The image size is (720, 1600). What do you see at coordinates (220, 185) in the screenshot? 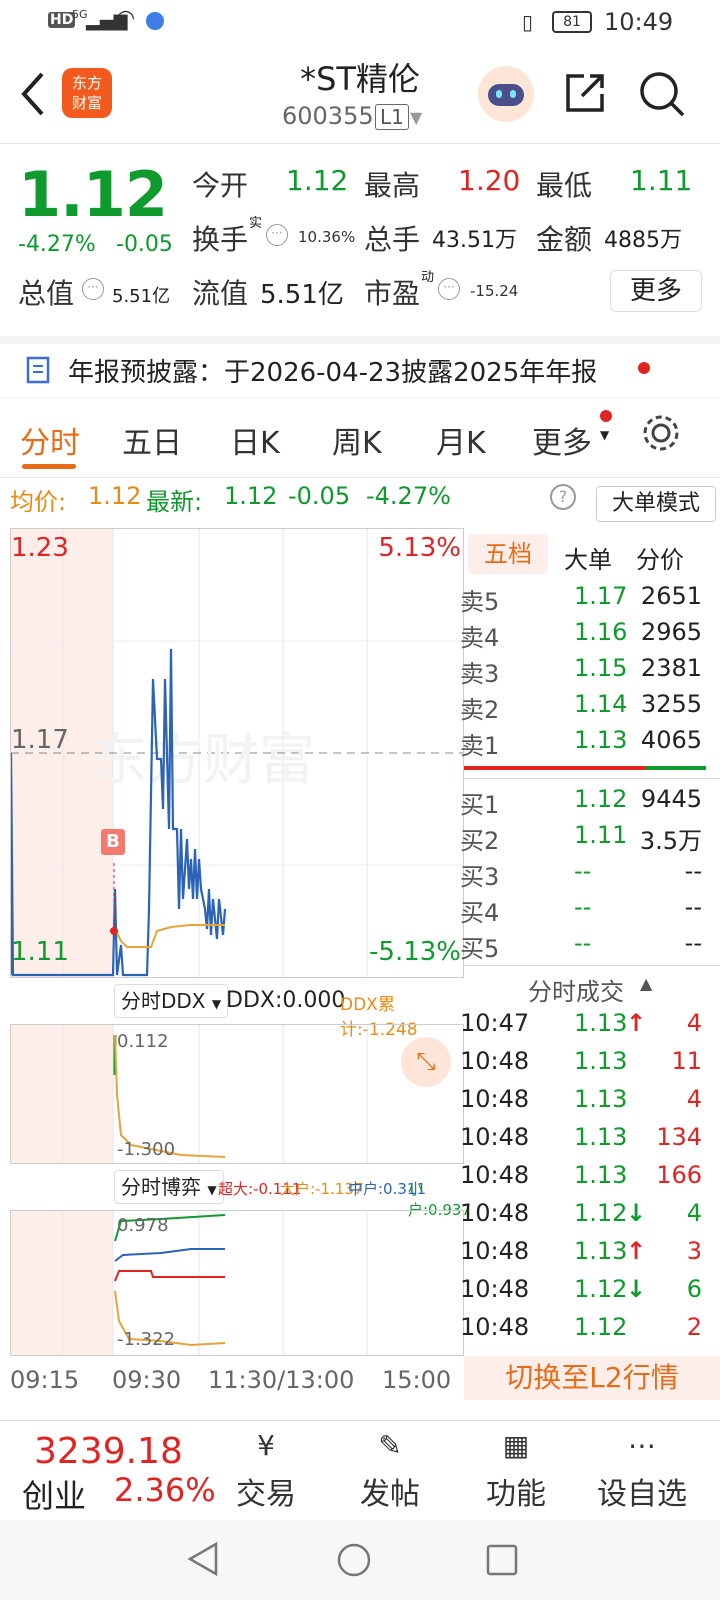
I see `open-label: 今开` at bounding box center [220, 185].